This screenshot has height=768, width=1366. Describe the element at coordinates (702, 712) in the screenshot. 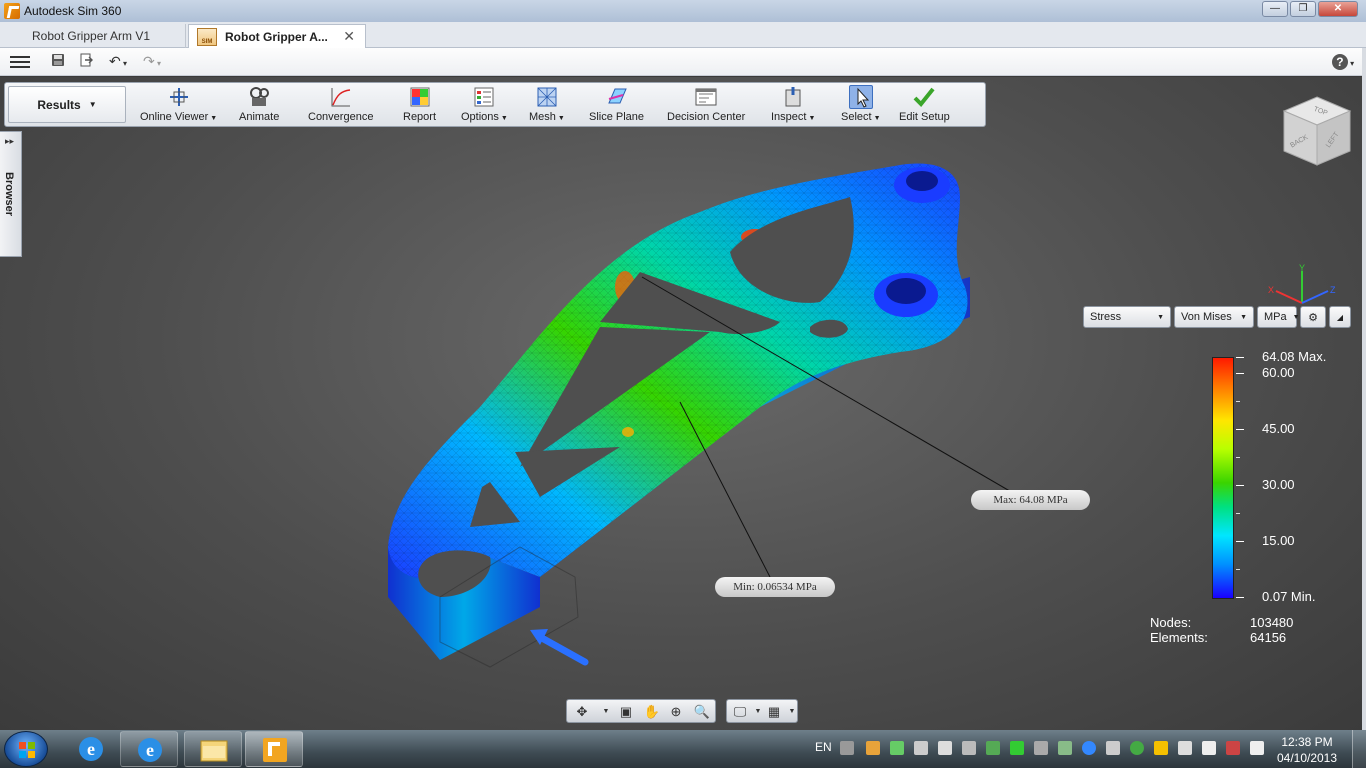

I see `zoom-window-icon: 🔍` at that location.